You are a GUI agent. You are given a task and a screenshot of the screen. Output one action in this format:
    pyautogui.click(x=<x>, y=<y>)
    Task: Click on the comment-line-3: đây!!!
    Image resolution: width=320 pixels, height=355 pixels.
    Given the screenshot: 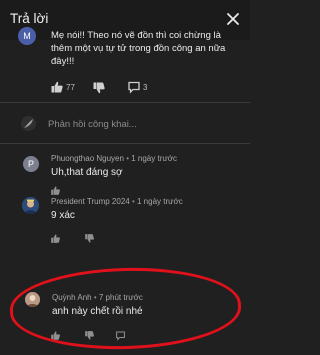 What is the action you would take?
    pyautogui.click(x=63, y=61)
    